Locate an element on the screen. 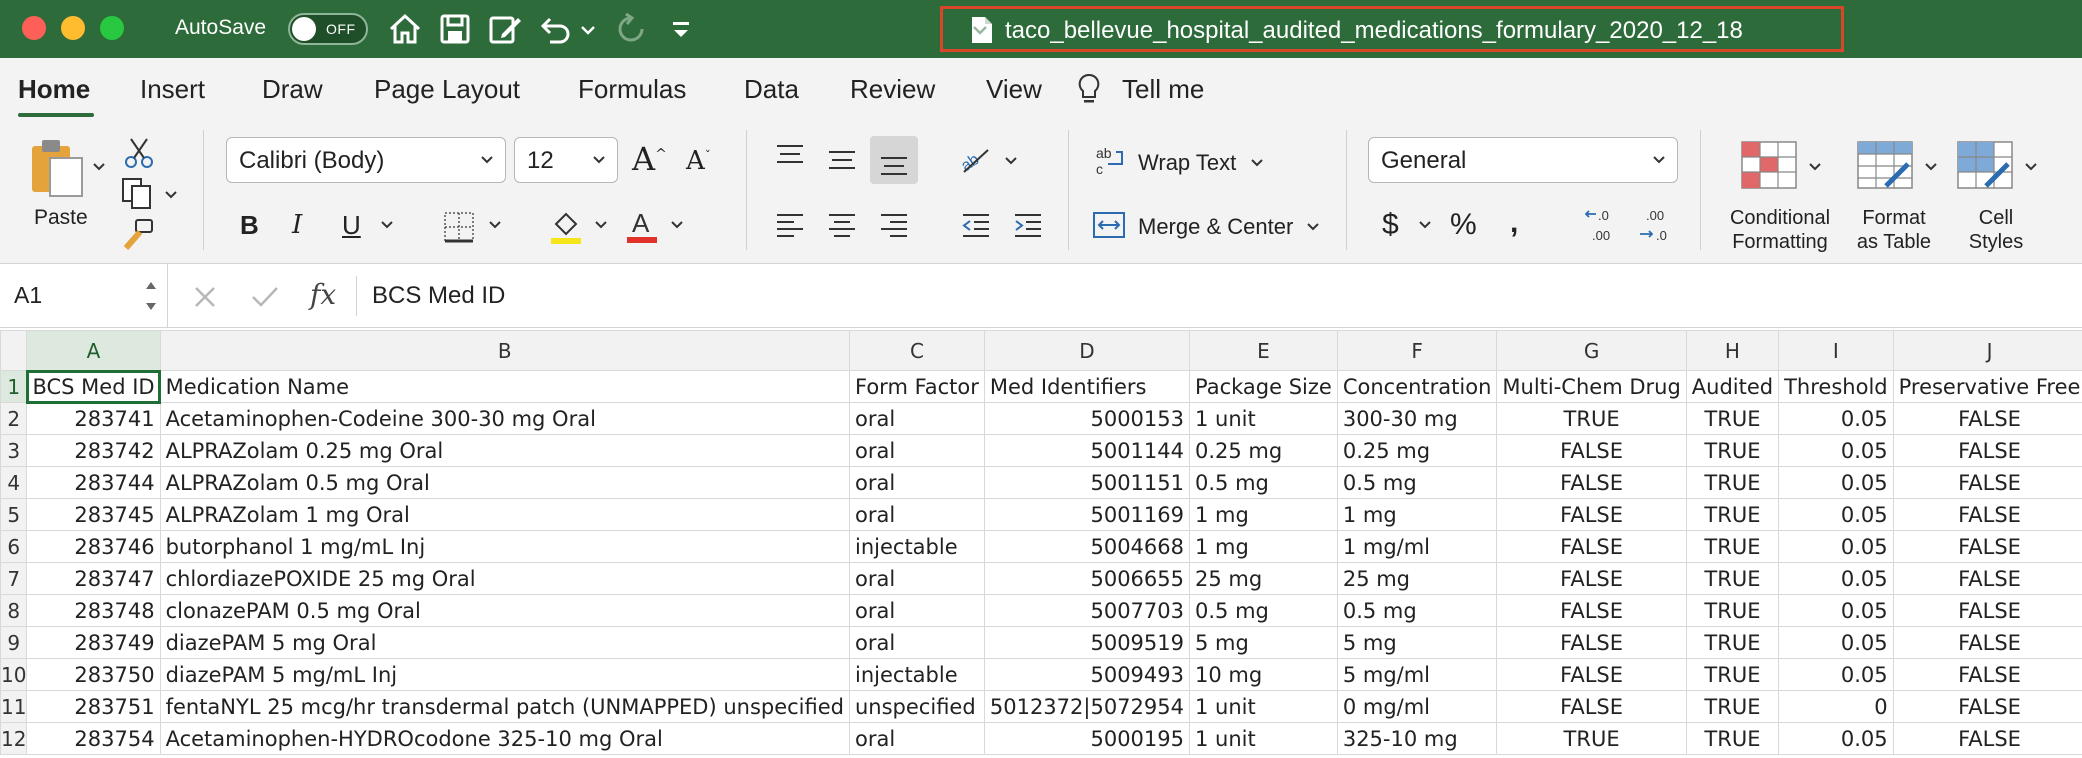 This screenshot has height=758, width=2082. decrease-indent-icon is located at coordinates (976, 225).